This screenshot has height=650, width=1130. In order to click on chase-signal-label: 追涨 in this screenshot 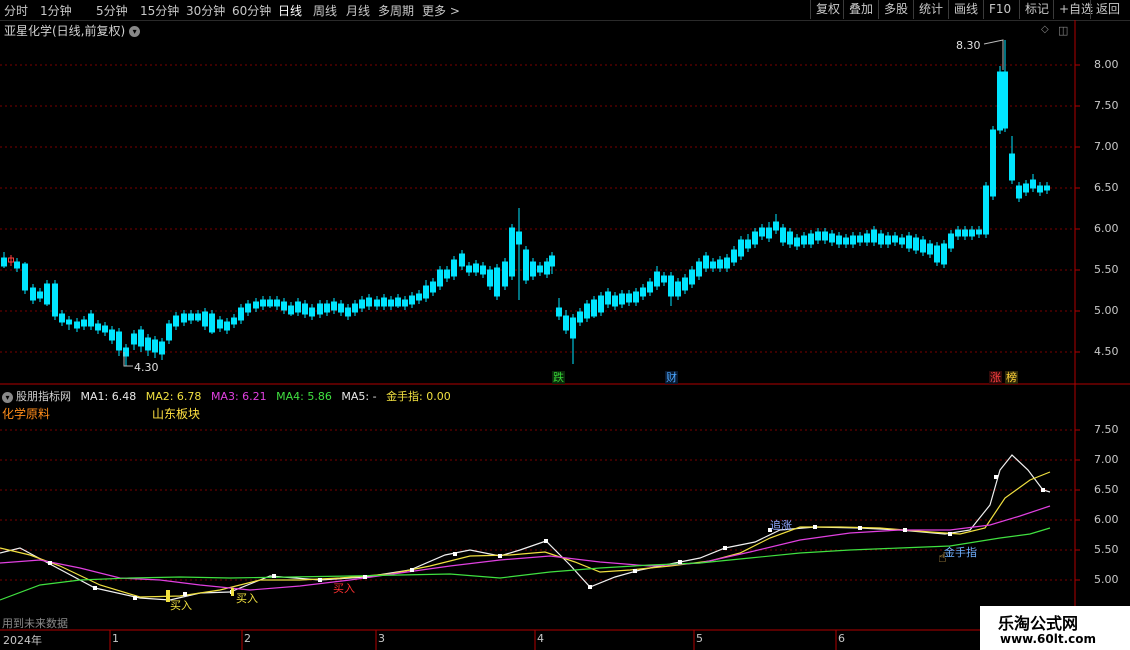, I will do `click(781, 525)`.